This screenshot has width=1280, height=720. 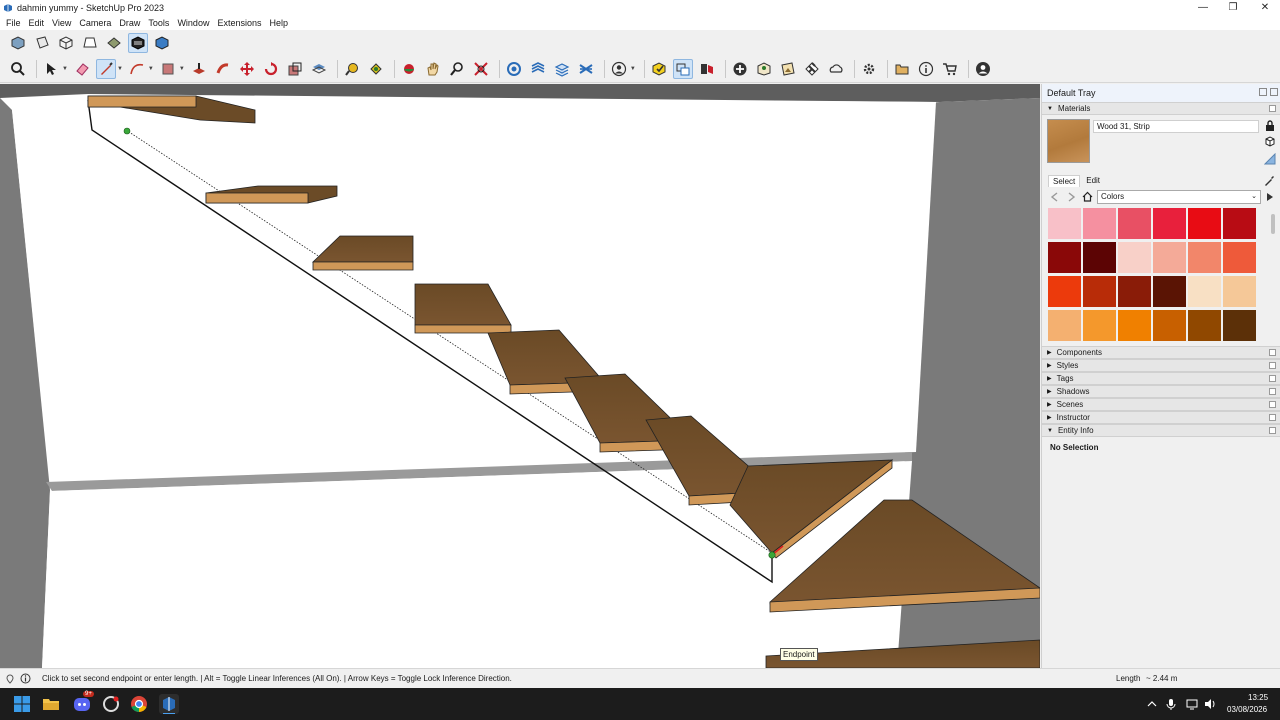 What do you see at coordinates (1161, 404) in the screenshot?
I see `scenes-panel-header: ▶ Scenes` at bounding box center [1161, 404].